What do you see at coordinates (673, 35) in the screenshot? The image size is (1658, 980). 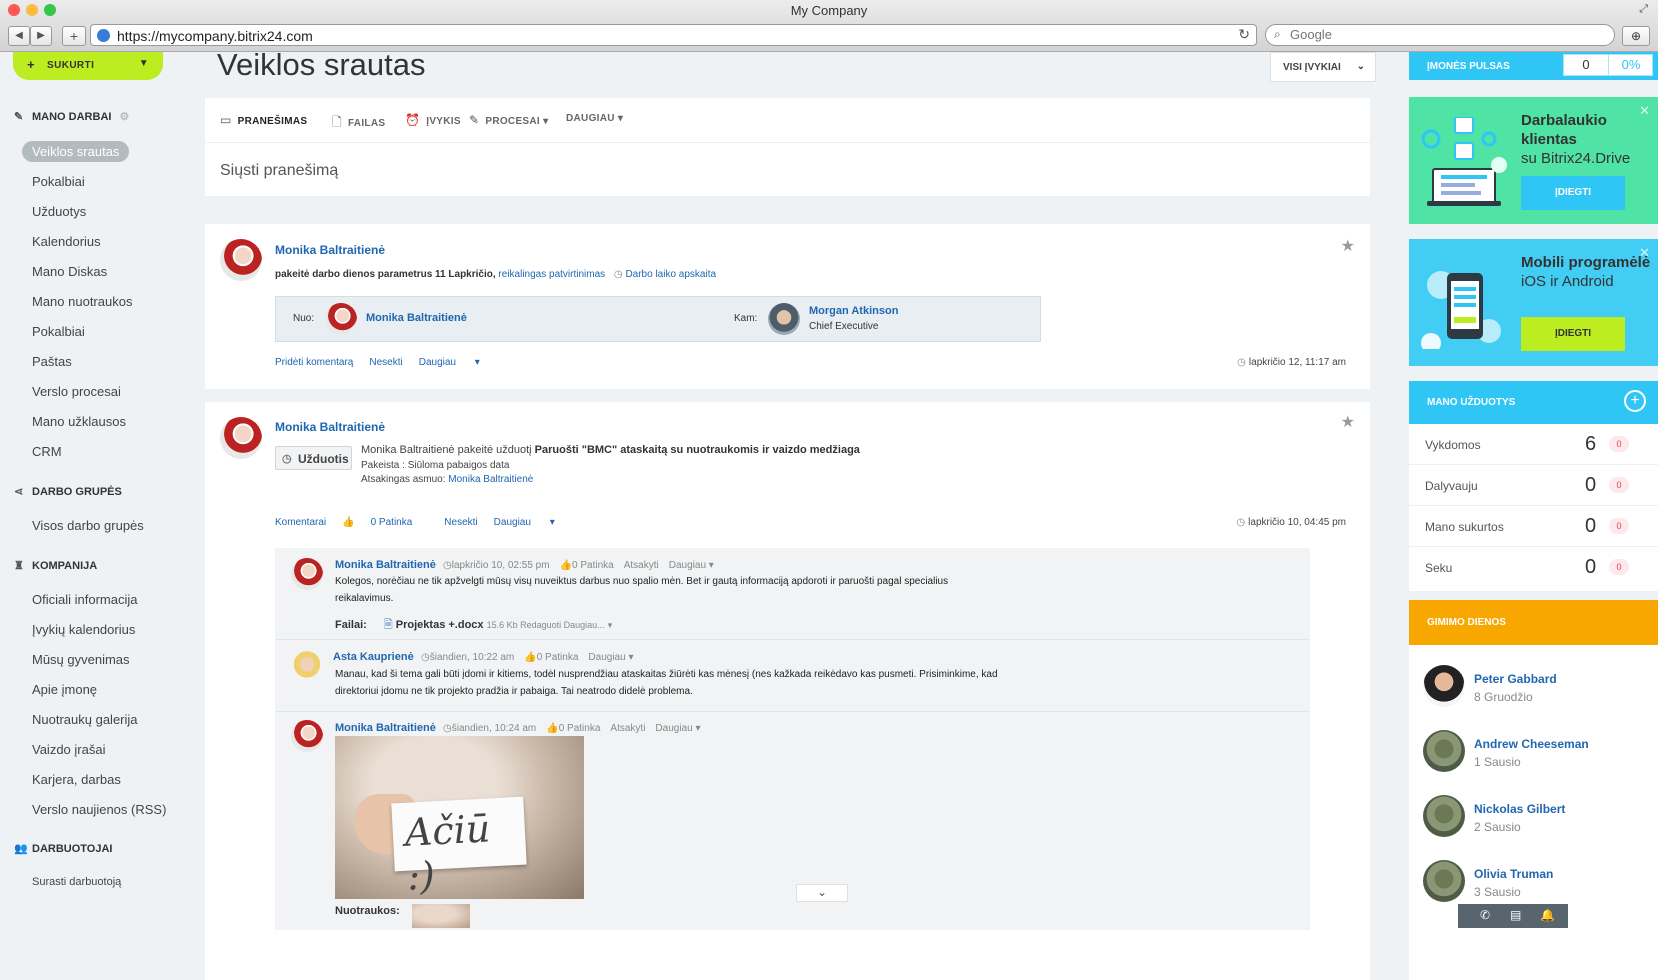 I see `address-bar: https://mycompany.bitrix24.com ↻` at bounding box center [673, 35].